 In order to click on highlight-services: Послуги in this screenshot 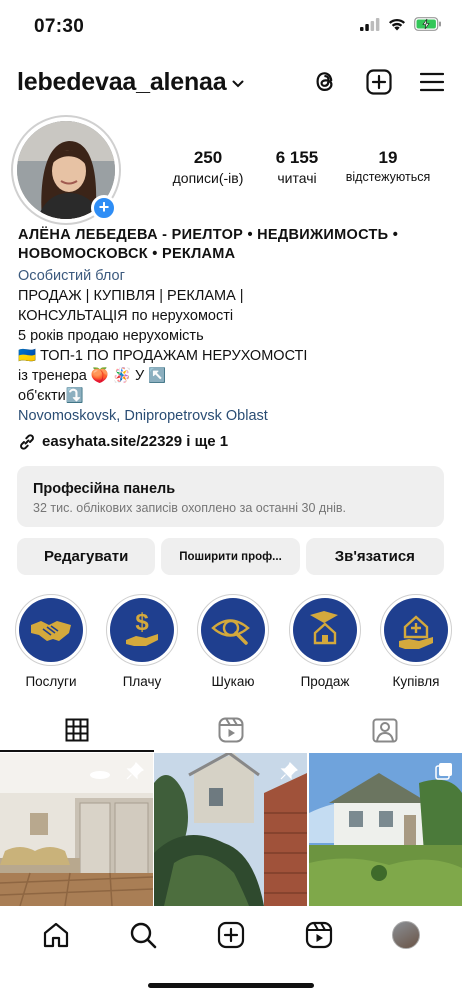, I will do `click(51, 641)`.